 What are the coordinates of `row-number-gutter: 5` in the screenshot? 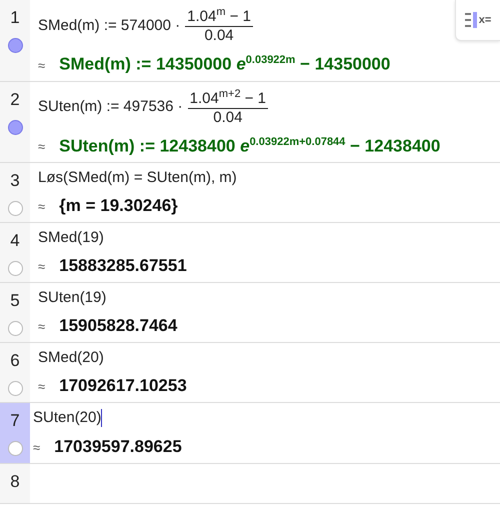 It's located at (15, 312).